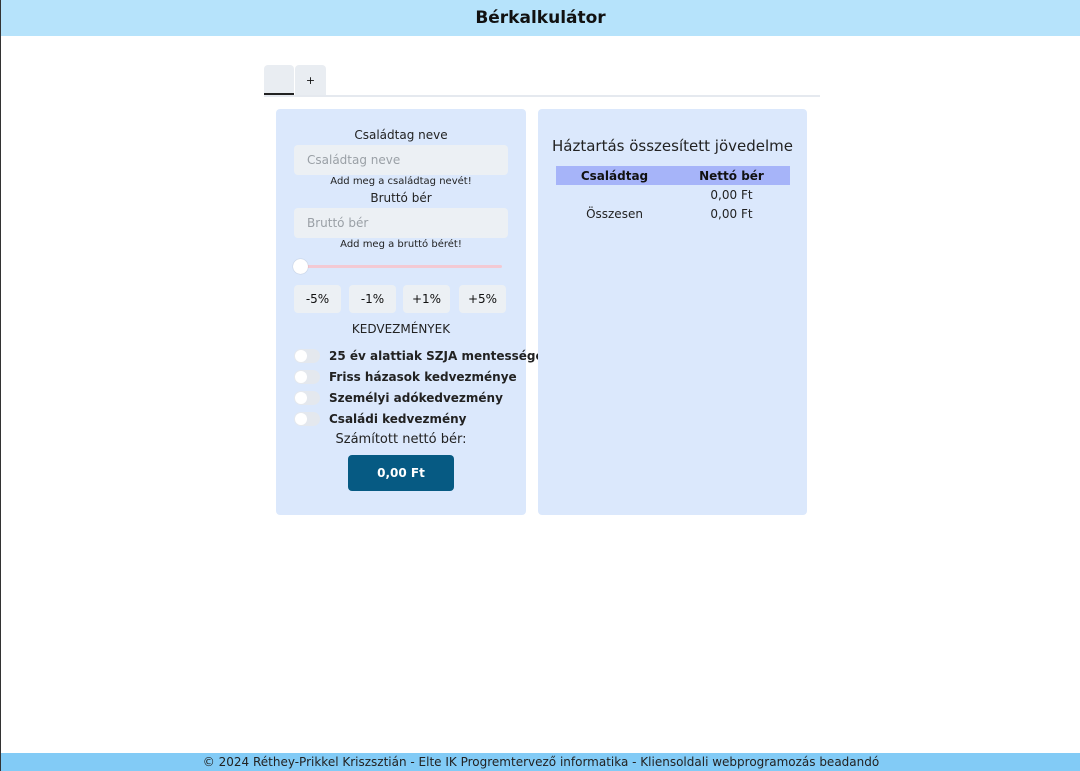 This screenshot has height=771, width=1080. Describe the element at coordinates (401, 473) in the screenshot. I see `net-salary-value: 0,00 Ft` at that location.